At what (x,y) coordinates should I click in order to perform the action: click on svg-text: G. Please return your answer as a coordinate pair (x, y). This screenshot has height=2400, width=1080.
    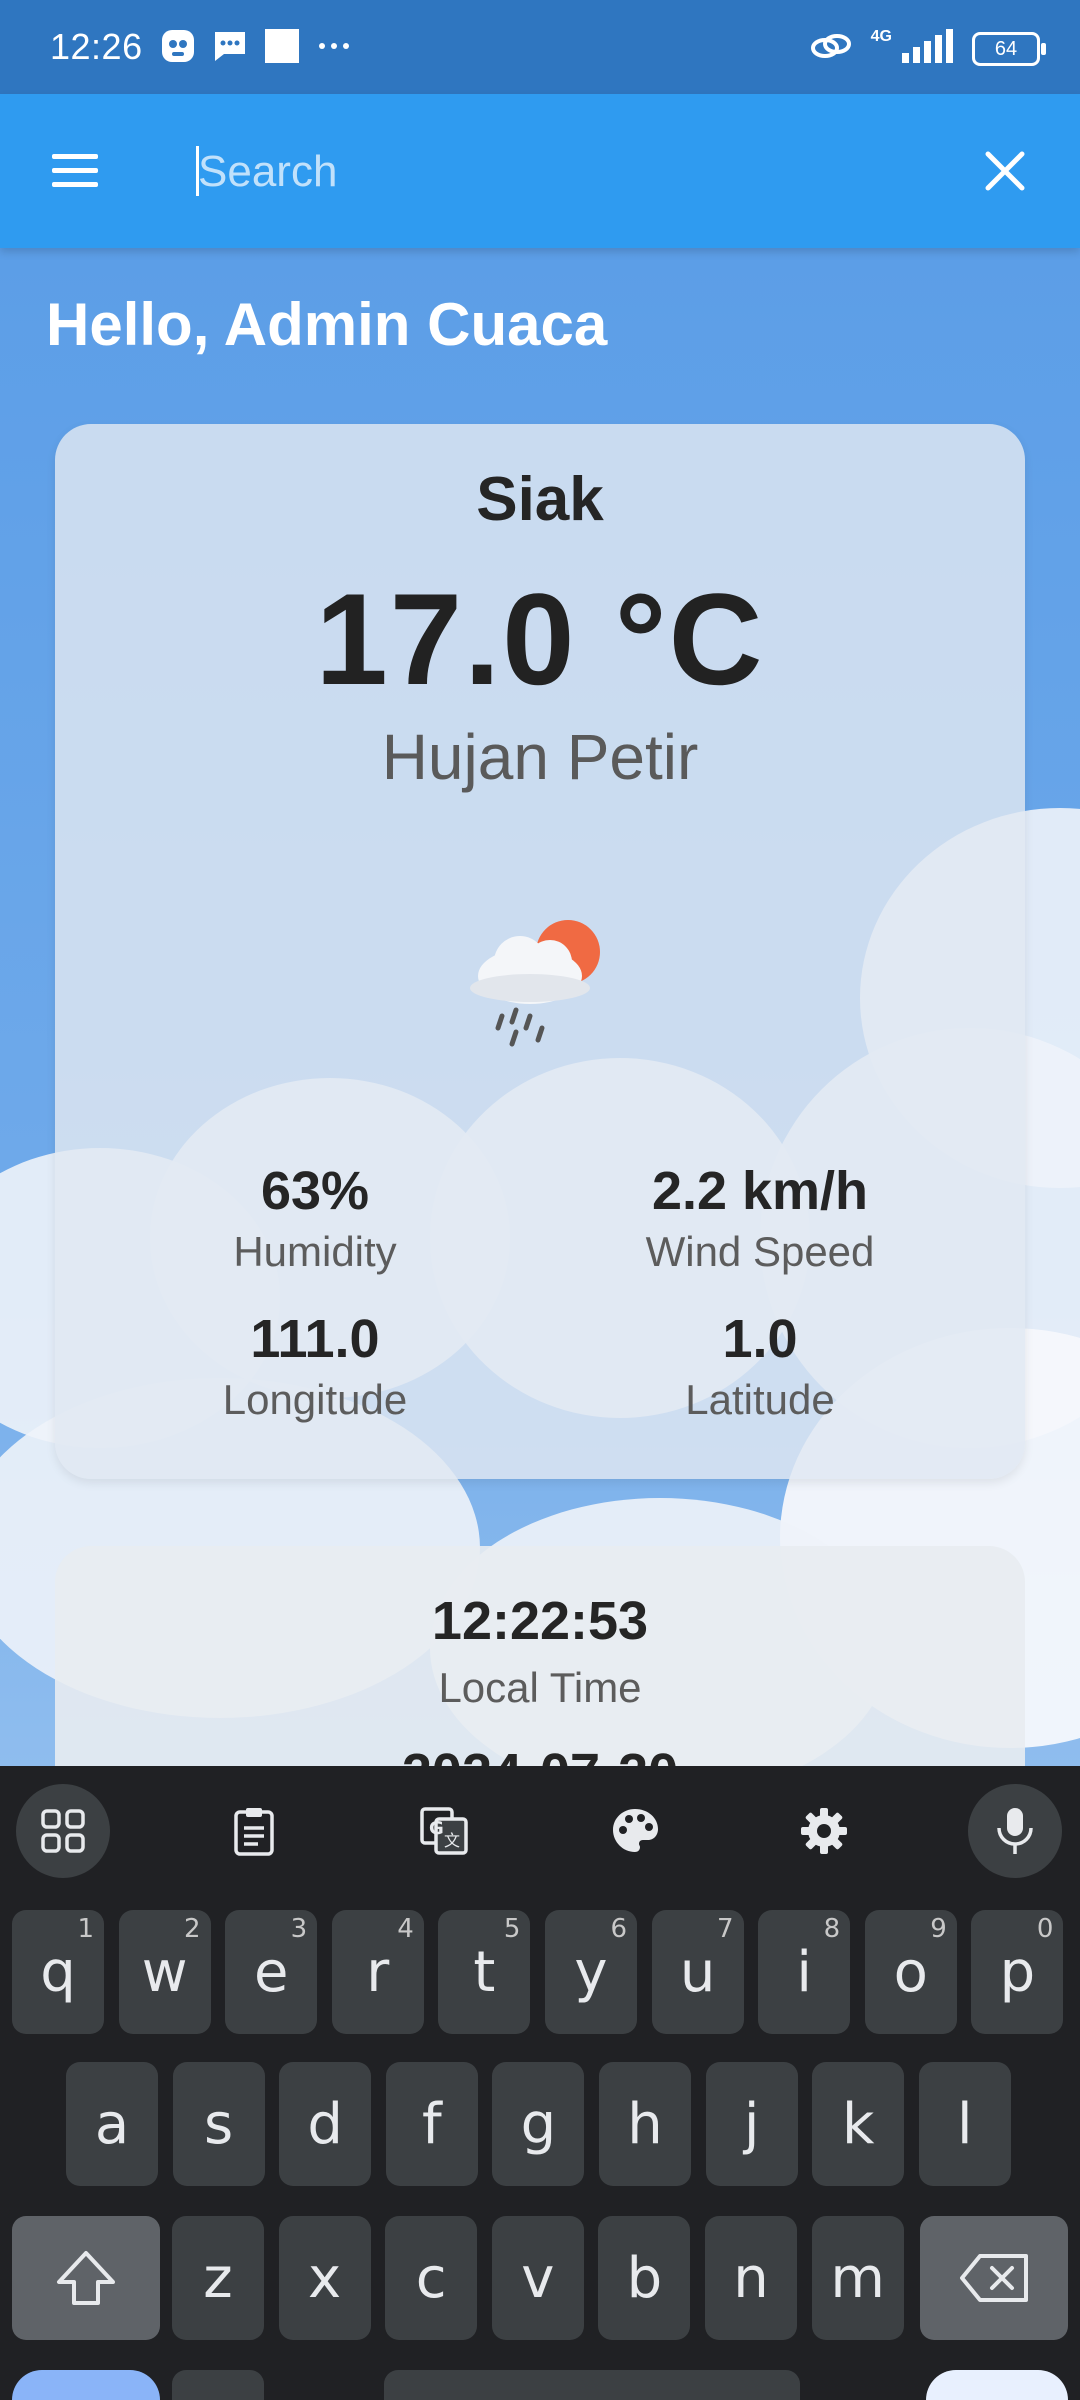
    Looking at the image, I should click on (436, 1828).